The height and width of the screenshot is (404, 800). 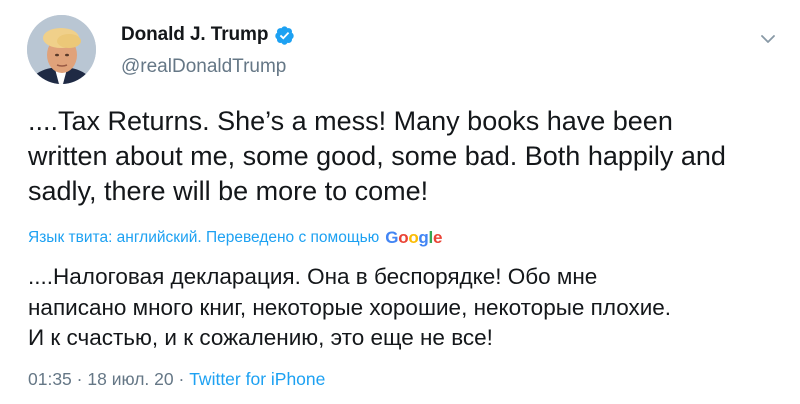 What do you see at coordinates (768, 39) in the screenshot?
I see `chevron-down-icon` at bounding box center [768, 39].